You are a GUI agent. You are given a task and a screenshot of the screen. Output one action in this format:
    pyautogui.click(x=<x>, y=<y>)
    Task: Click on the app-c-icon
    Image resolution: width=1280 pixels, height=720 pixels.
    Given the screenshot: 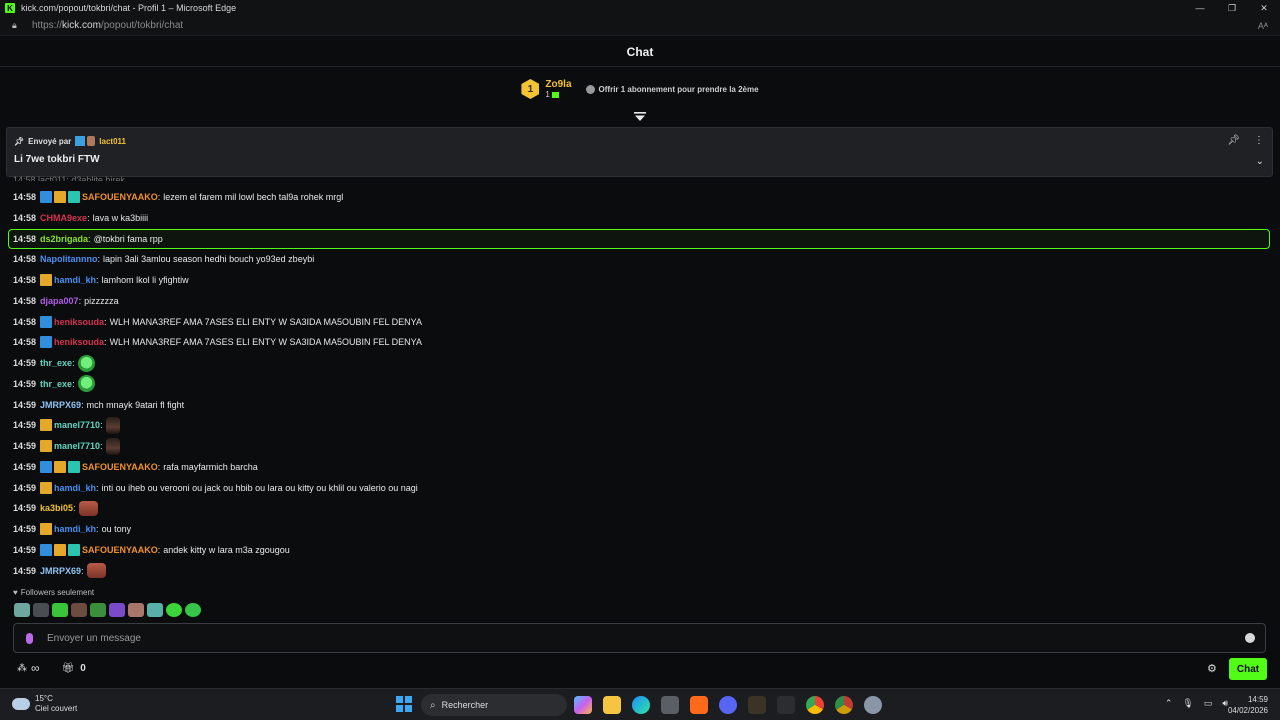 What is the action you would take?
    pyautogui.click(x=786, y=705)
    